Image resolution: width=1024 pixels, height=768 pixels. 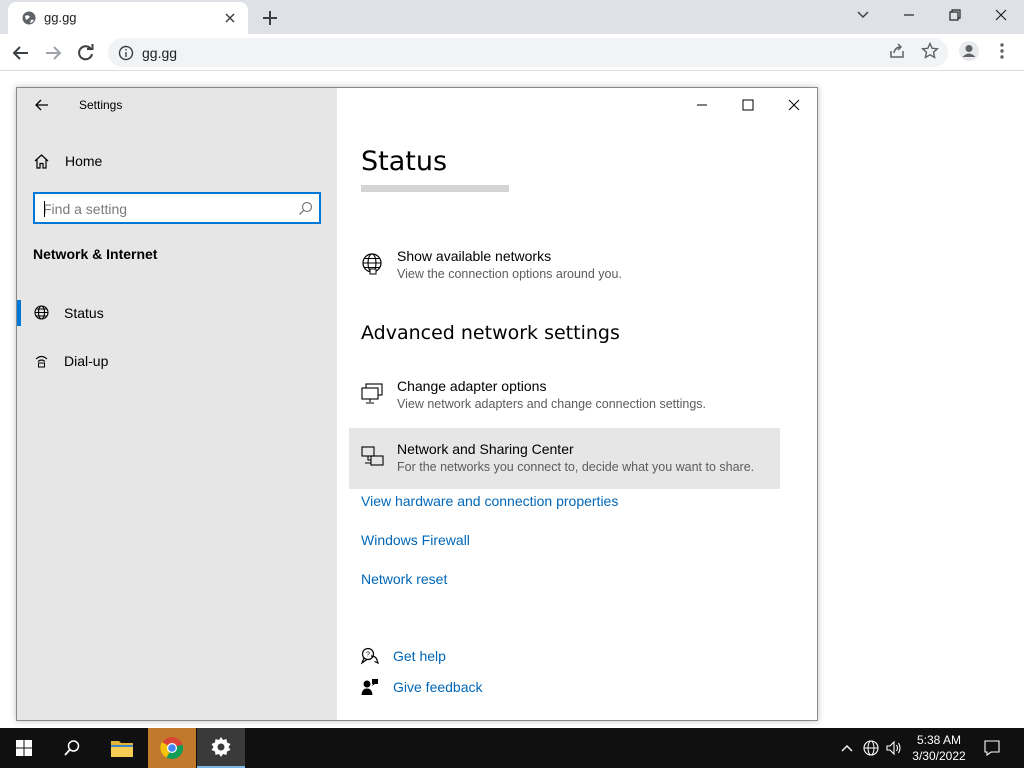 What do you see at coordinates (485, 449) in the screenshot?
I see `sharing-title: Network and Sharing Center` at bounding box center [485, 449].